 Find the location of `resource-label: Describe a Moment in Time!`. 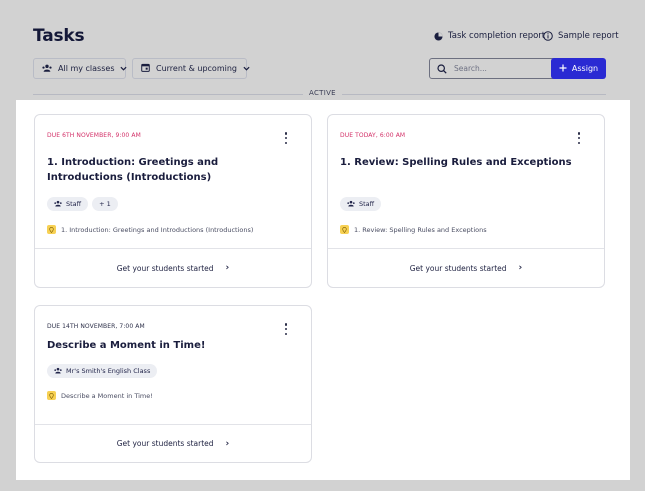

resource-label: Describe a Moment in Time! is located at coordinates (107, 395).